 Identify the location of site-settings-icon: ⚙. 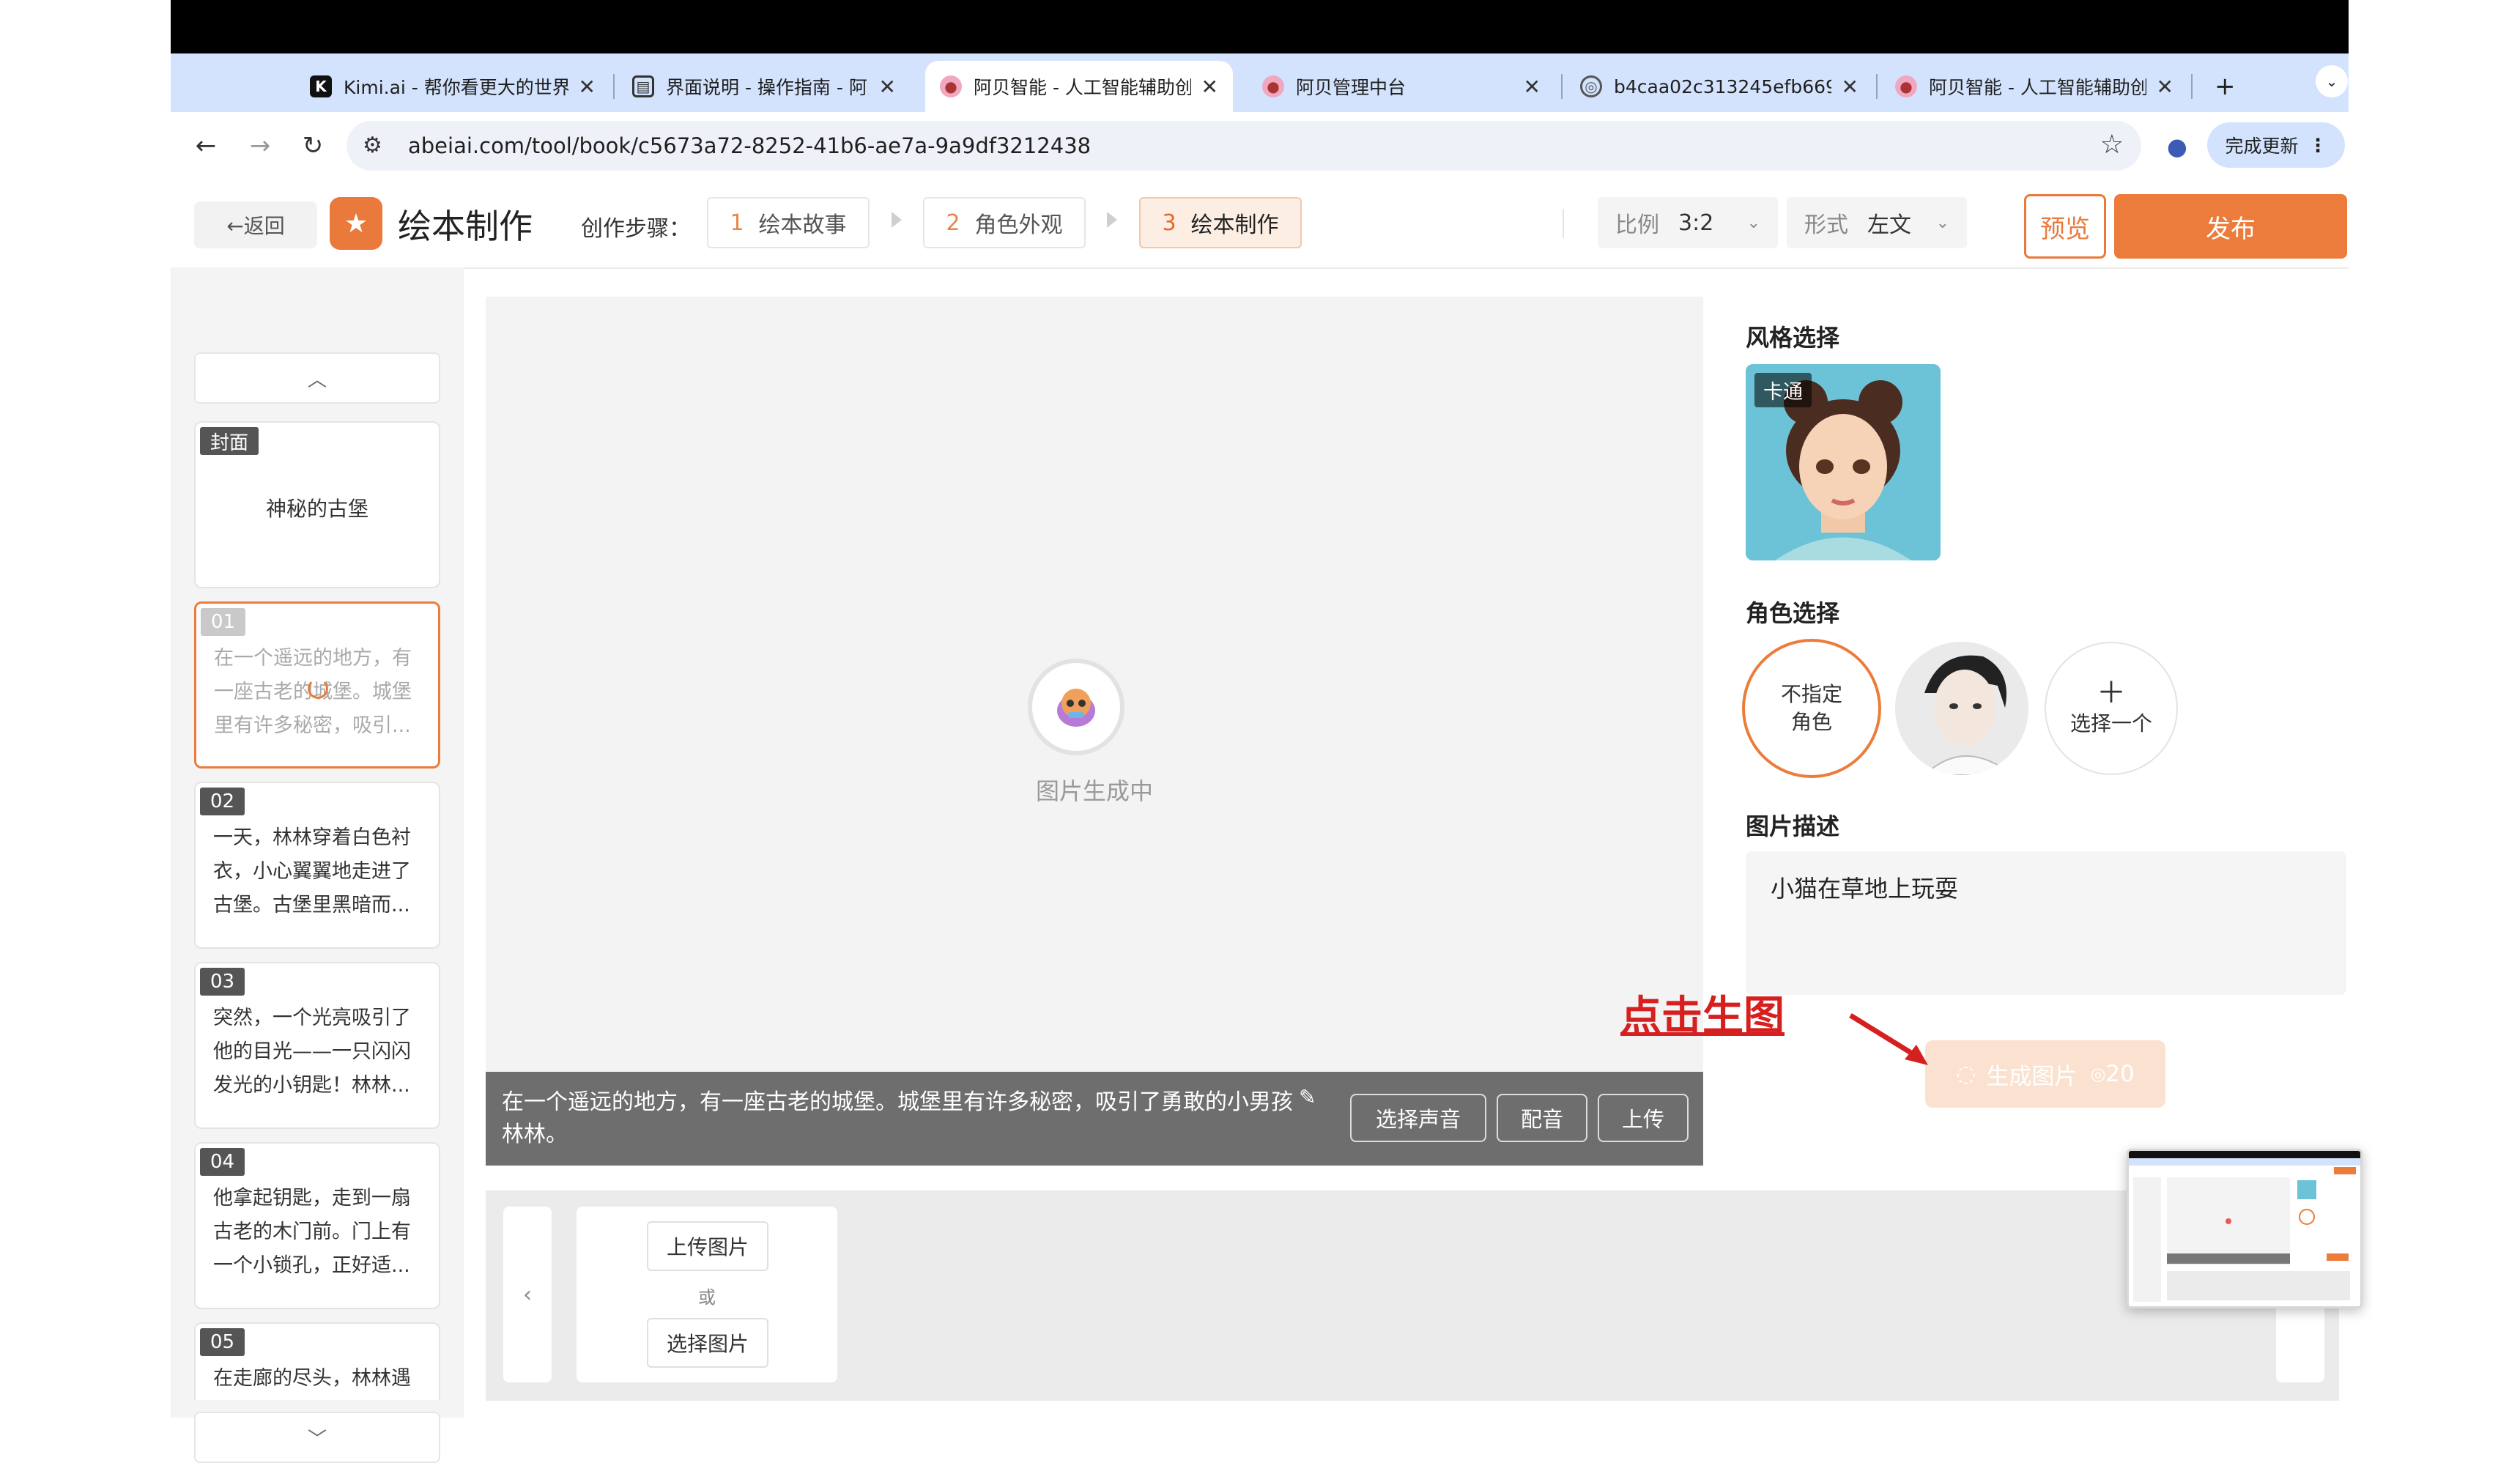
(372, 145).